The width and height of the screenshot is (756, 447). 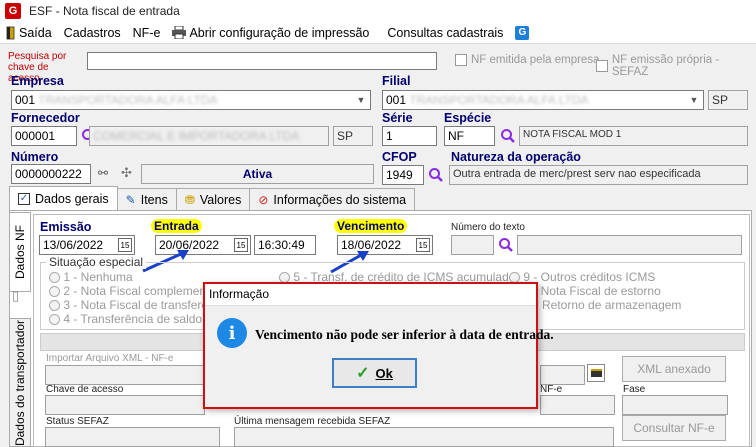 I want to click on menu-g-logo: G, so click(x=522, y=33).